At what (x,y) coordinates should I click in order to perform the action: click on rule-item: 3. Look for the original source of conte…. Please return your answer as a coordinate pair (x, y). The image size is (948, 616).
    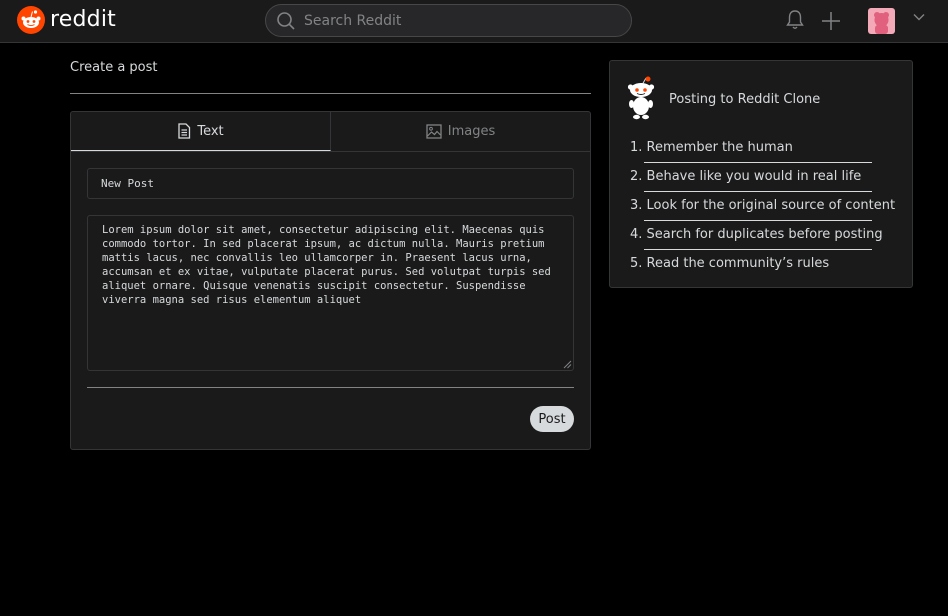
    Looking at the image, I should click on (762, 206).